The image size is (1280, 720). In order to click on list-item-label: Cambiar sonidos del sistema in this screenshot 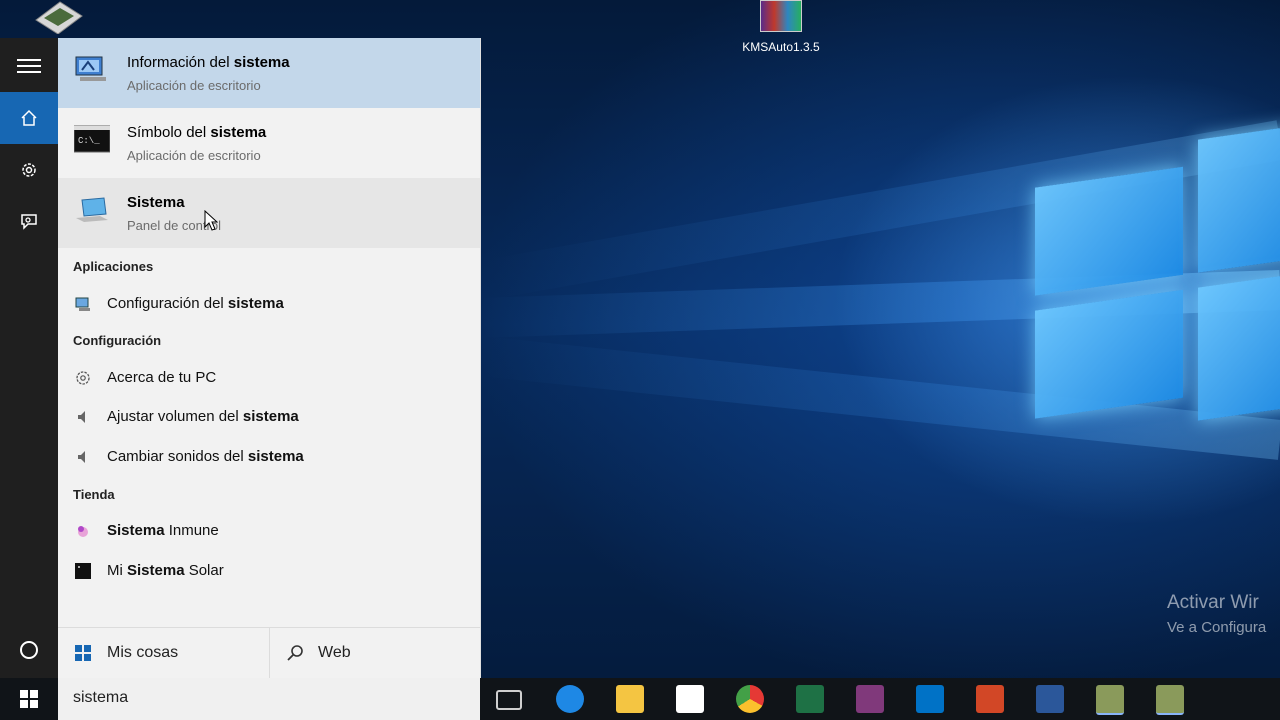, I will do `click(205, 456)`.